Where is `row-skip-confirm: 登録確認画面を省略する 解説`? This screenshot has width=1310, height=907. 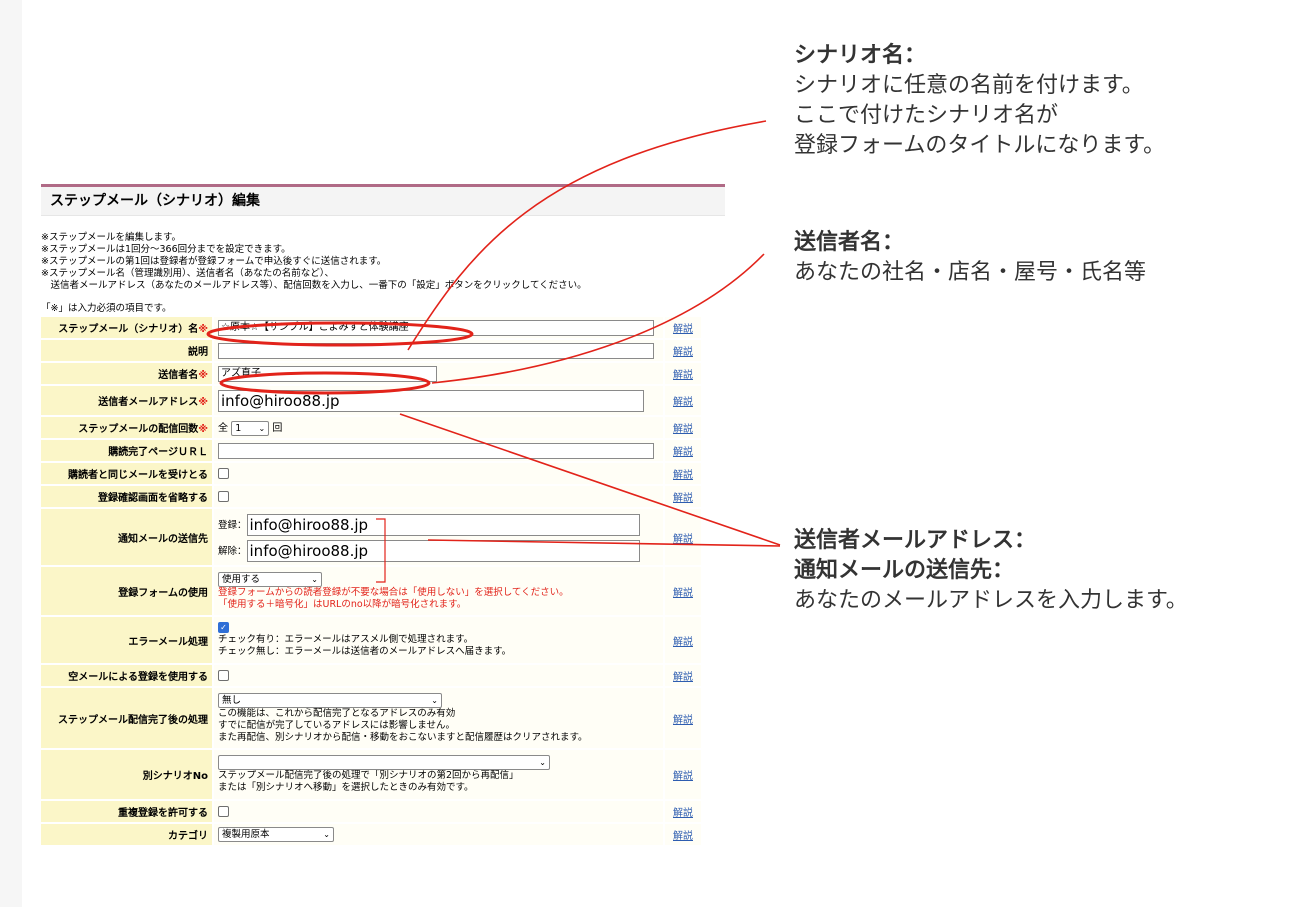 row-skip-confirm: 登録確認画面を省略する 解説 is located at coordinates (371, 496).